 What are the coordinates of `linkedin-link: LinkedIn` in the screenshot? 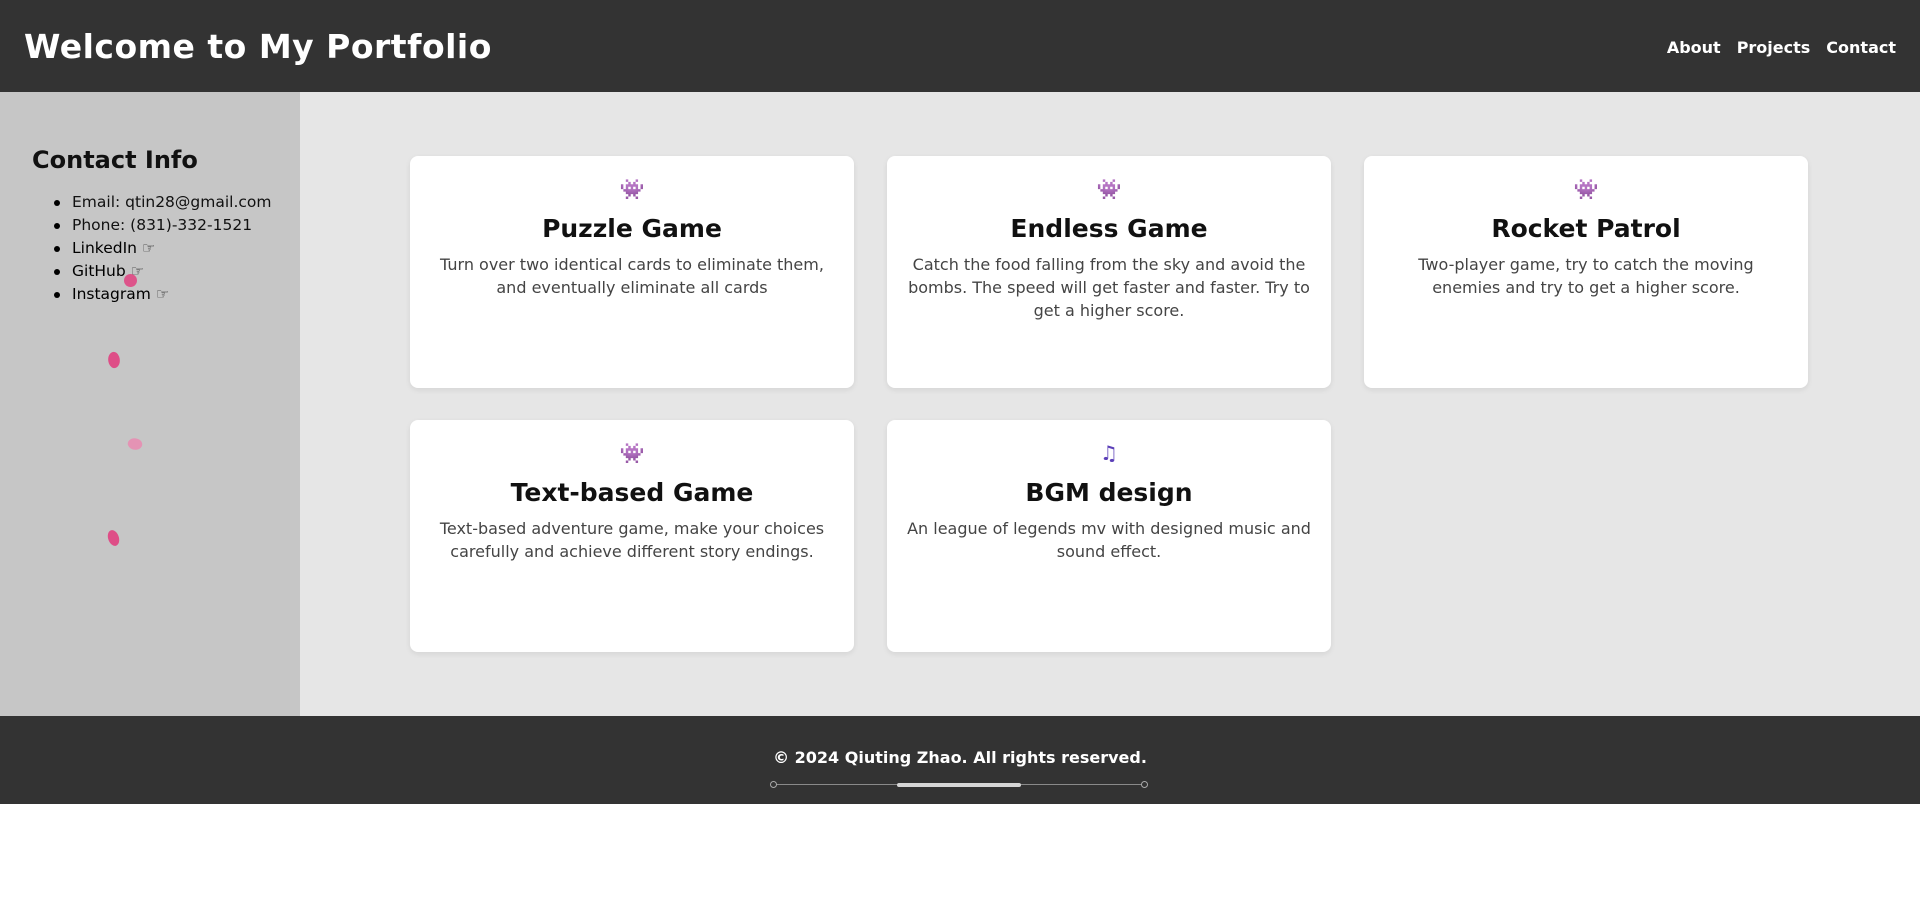 It's located at (104, 248).